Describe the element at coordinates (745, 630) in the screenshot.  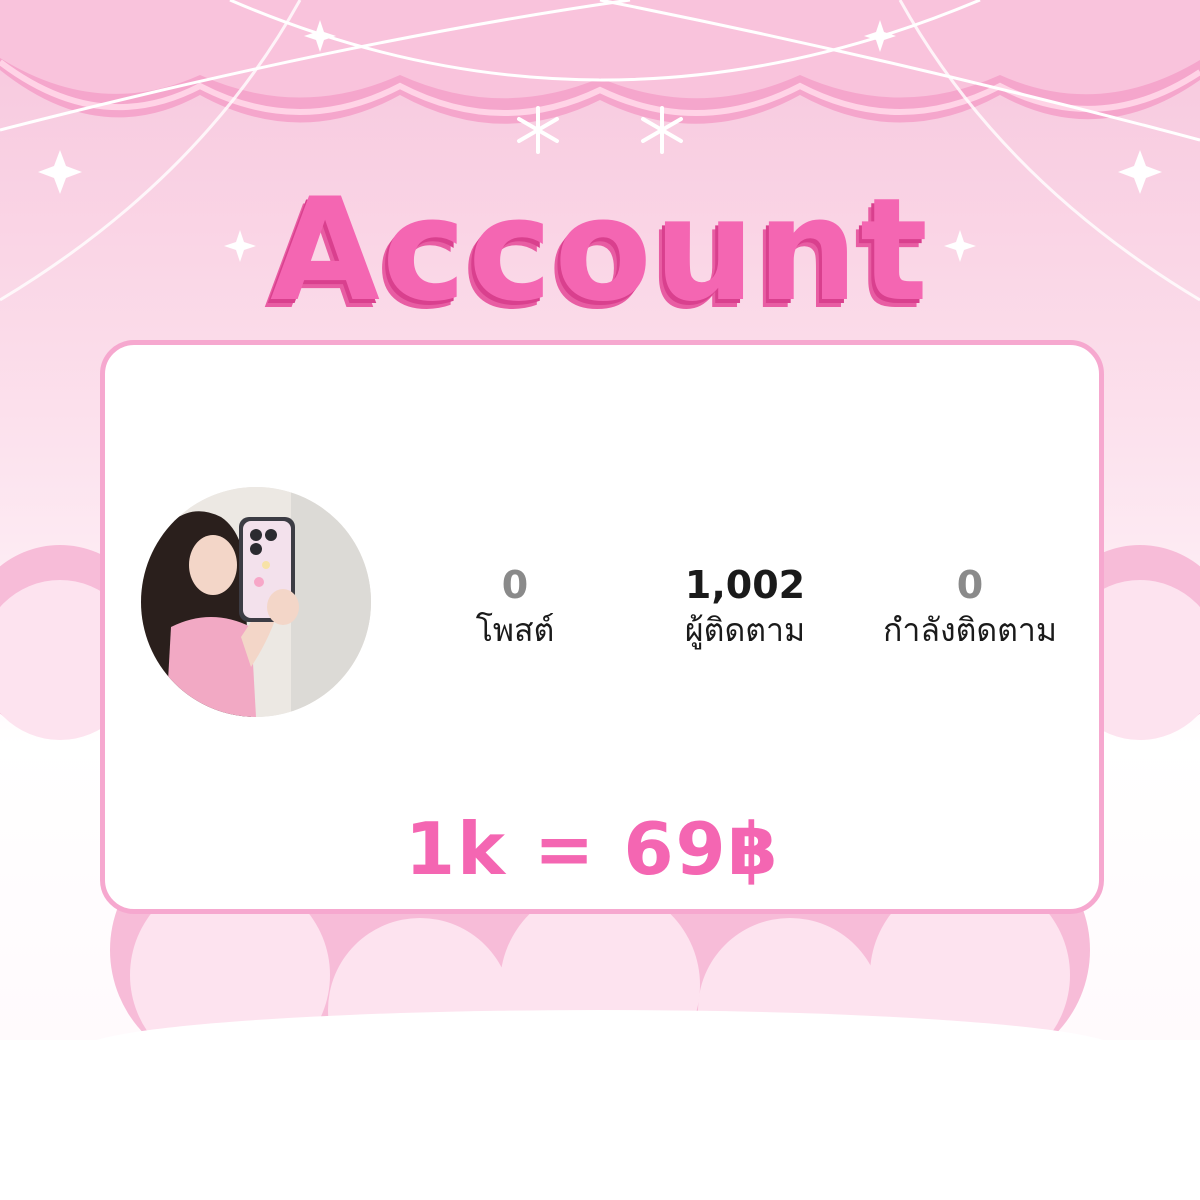
I see `followers-label: ผู้ติดตาม` at that location.